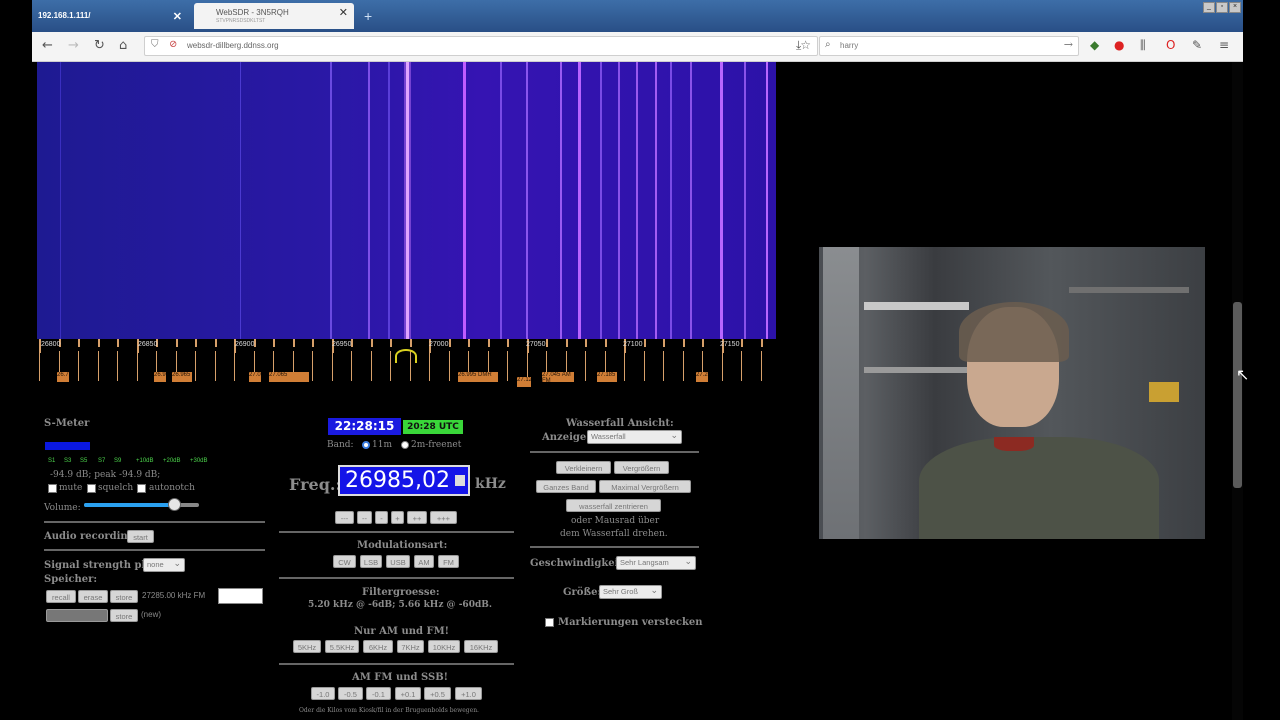  What do you see at coordinates (448, 561) in the screenshot?
I see `mode-fm-button: FM` at bounding box center [448, 561].